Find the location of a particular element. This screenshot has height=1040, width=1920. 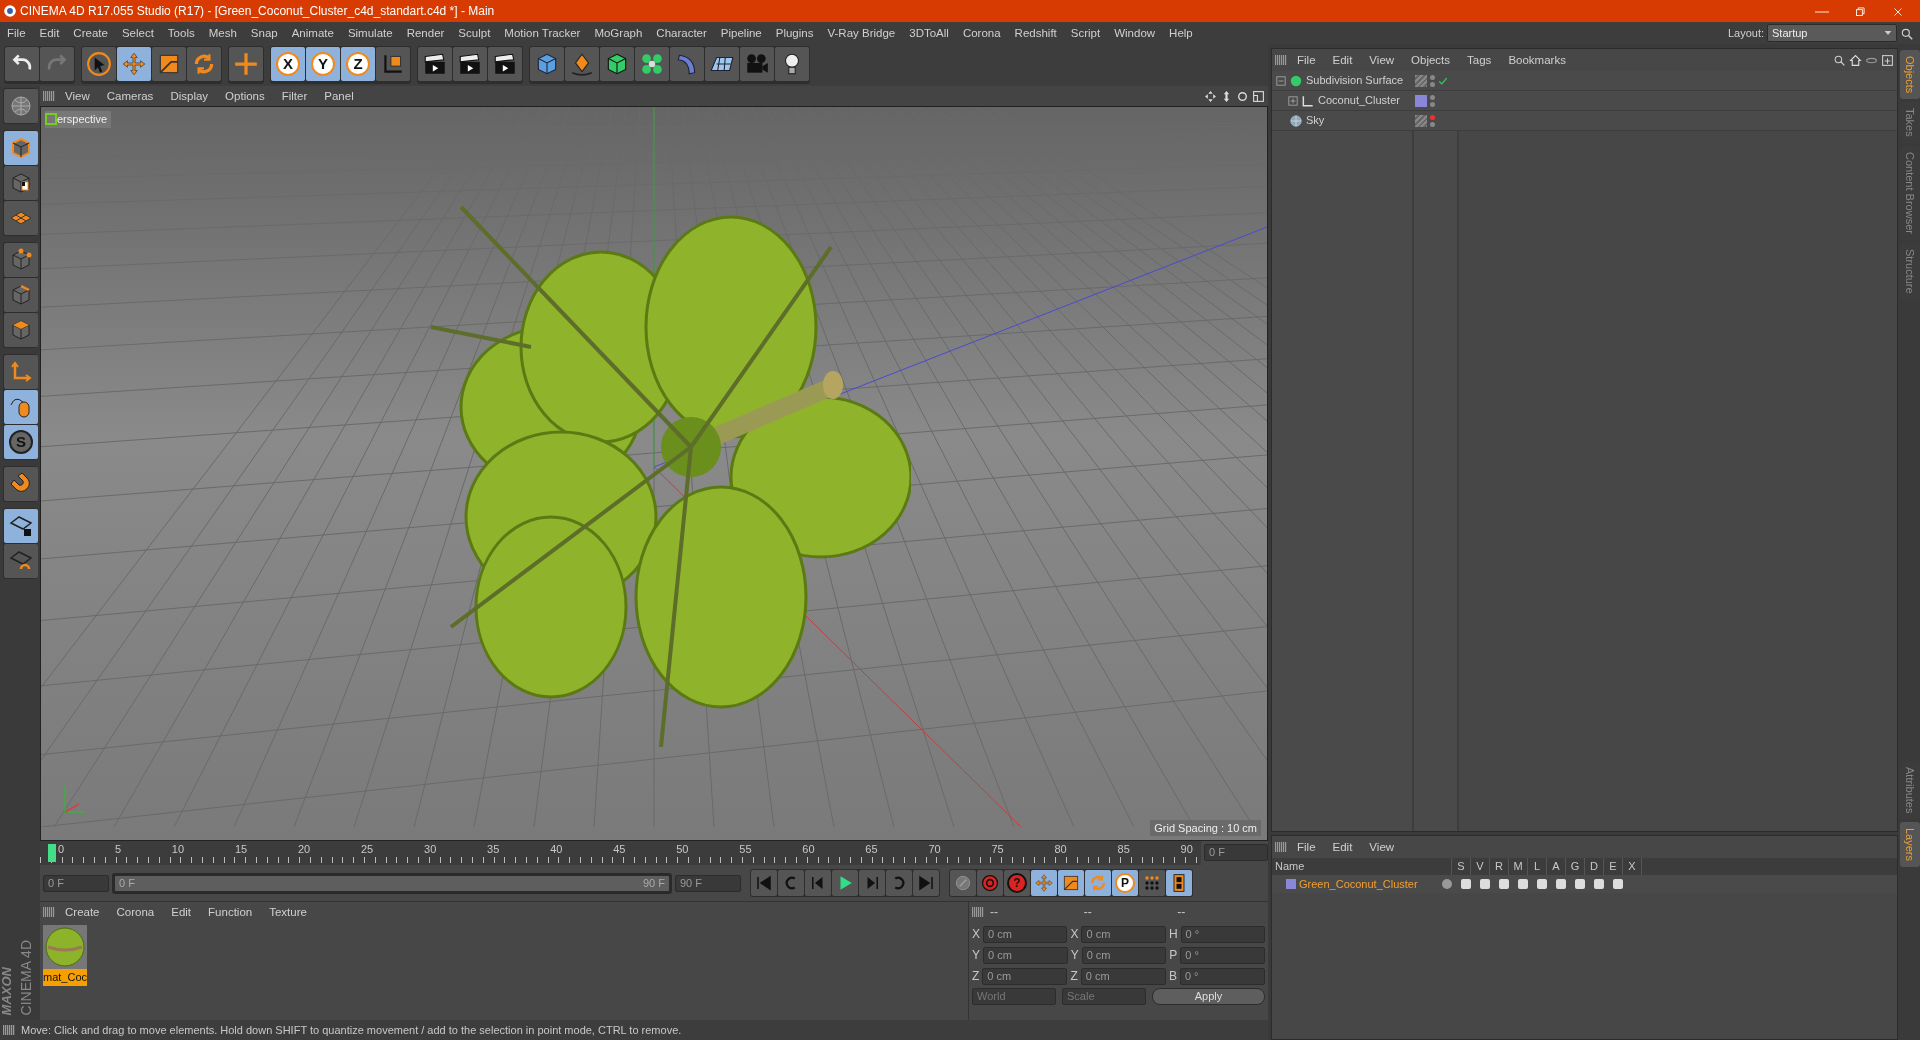

object-menu-item: Objects is located at coordinates (1431, 60).